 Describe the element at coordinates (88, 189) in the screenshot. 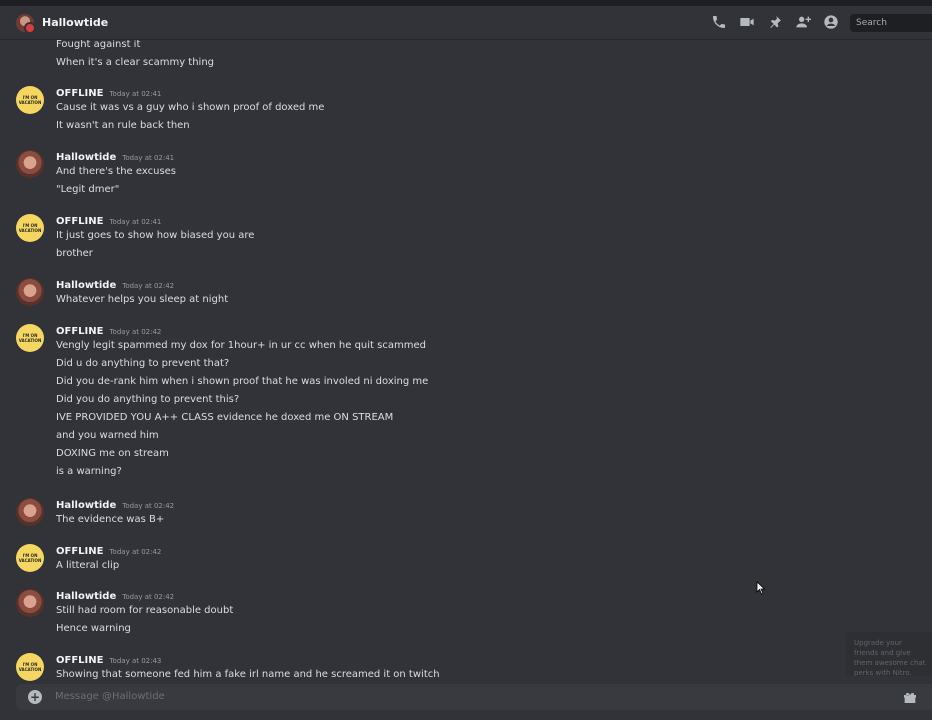

I see `message-text: "Legit dmer"` at that location.